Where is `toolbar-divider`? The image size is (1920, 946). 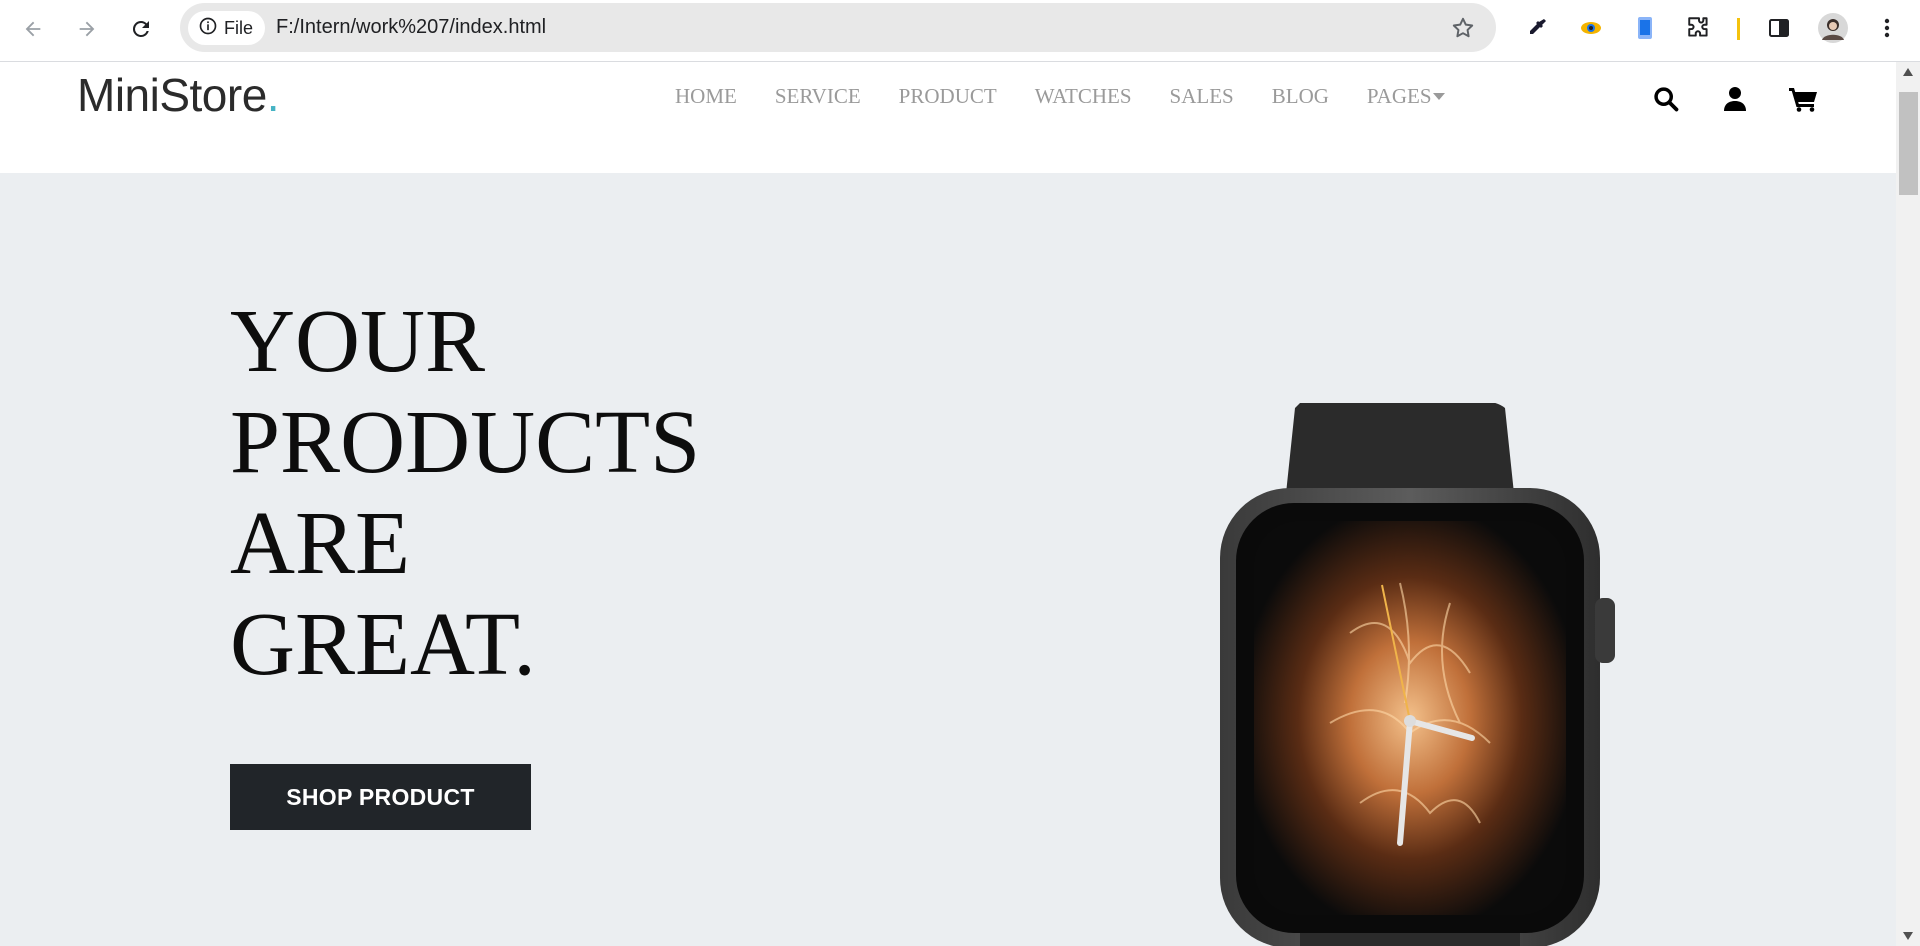
toolbar-divider is located at coordinates (1738, 29).